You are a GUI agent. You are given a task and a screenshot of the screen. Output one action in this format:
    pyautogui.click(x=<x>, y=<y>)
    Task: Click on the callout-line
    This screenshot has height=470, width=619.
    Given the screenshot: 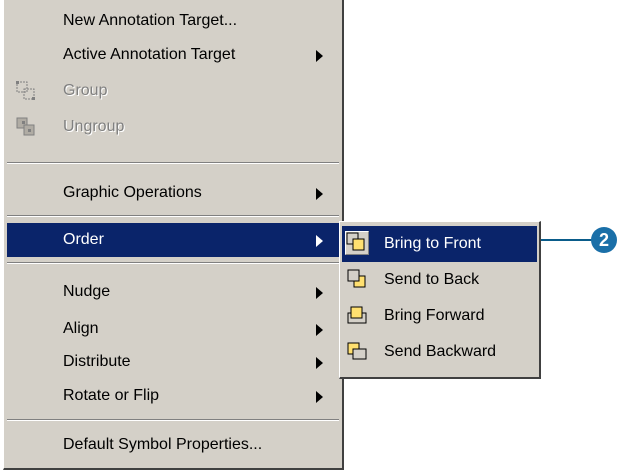 What is the action you would take?
    pyautogui.click(x=569, y=240)
    